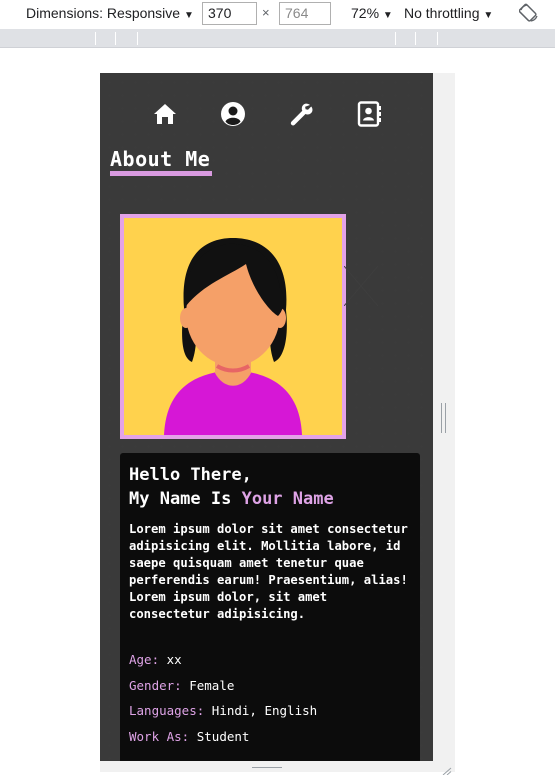  I want to click on user-circle-icon, so click(233, 114).